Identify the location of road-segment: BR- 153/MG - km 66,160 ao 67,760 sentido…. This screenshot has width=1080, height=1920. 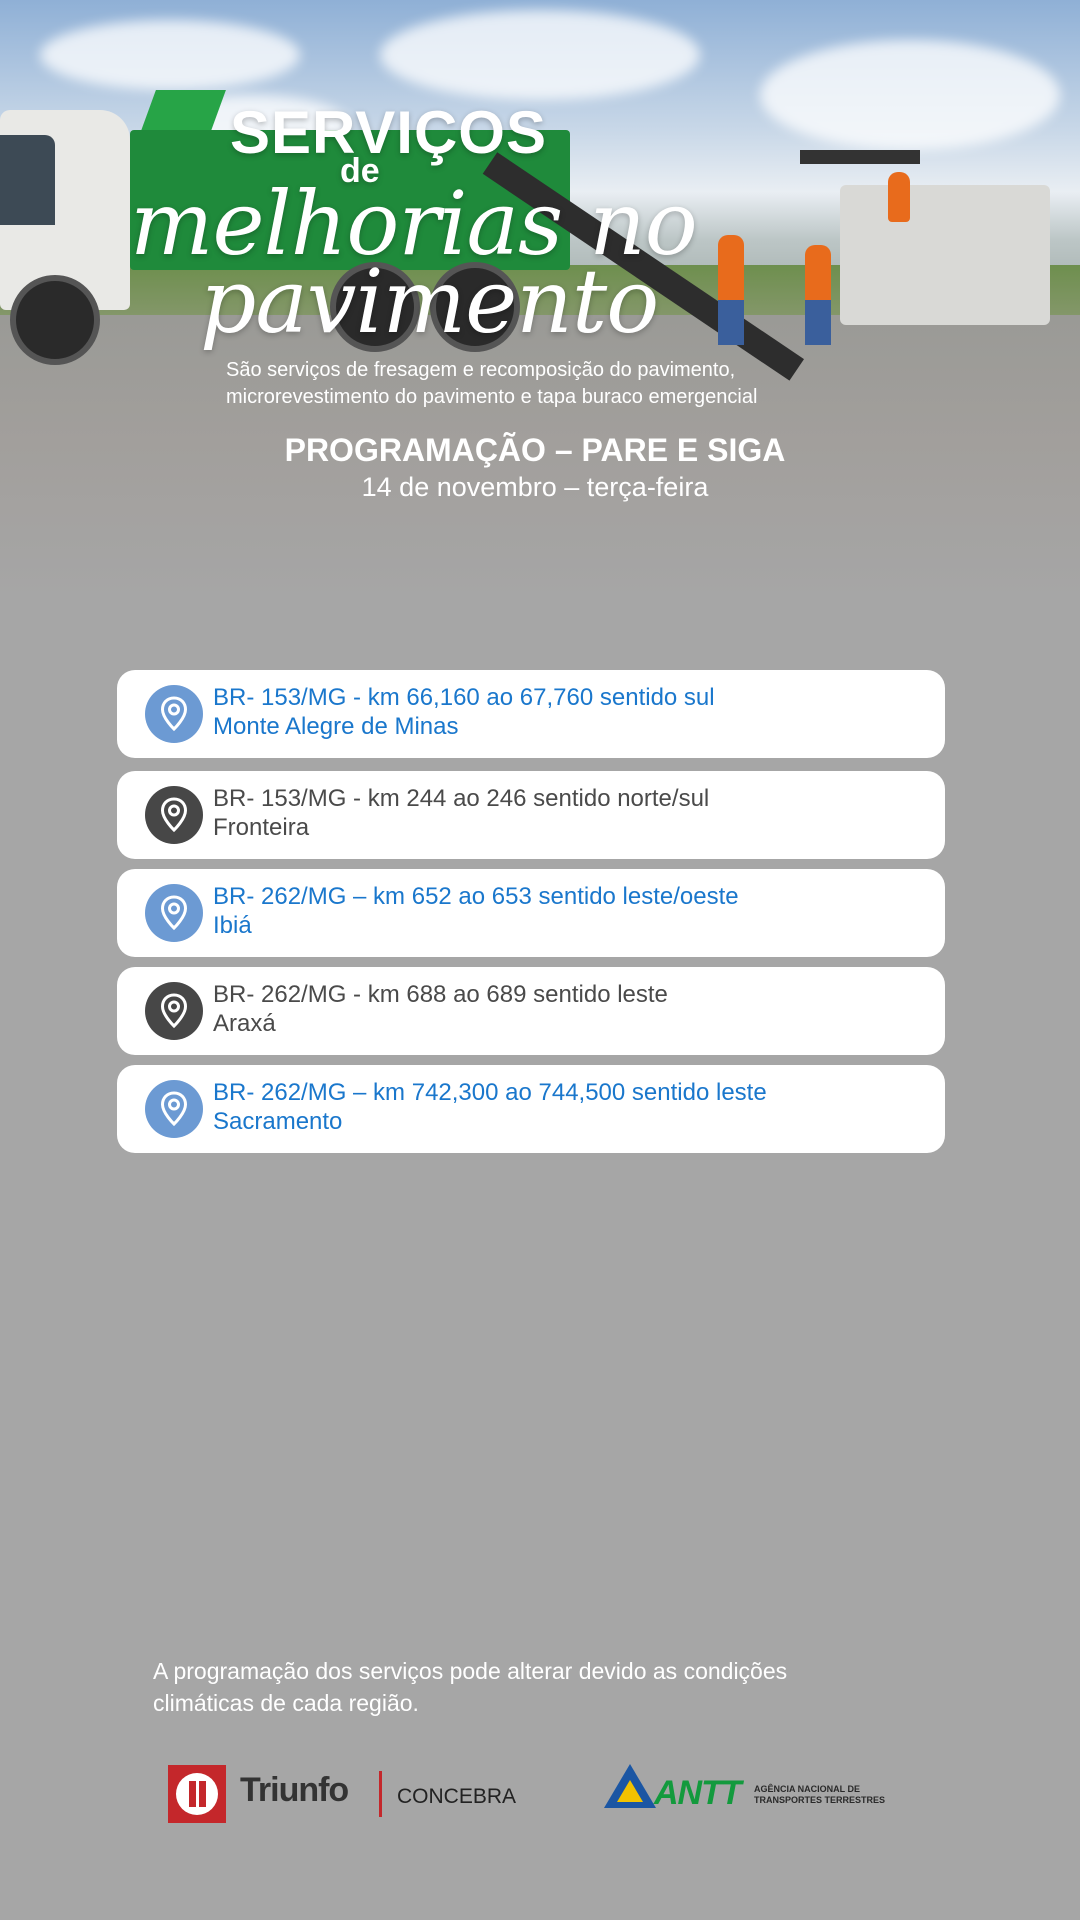
(464, 697).